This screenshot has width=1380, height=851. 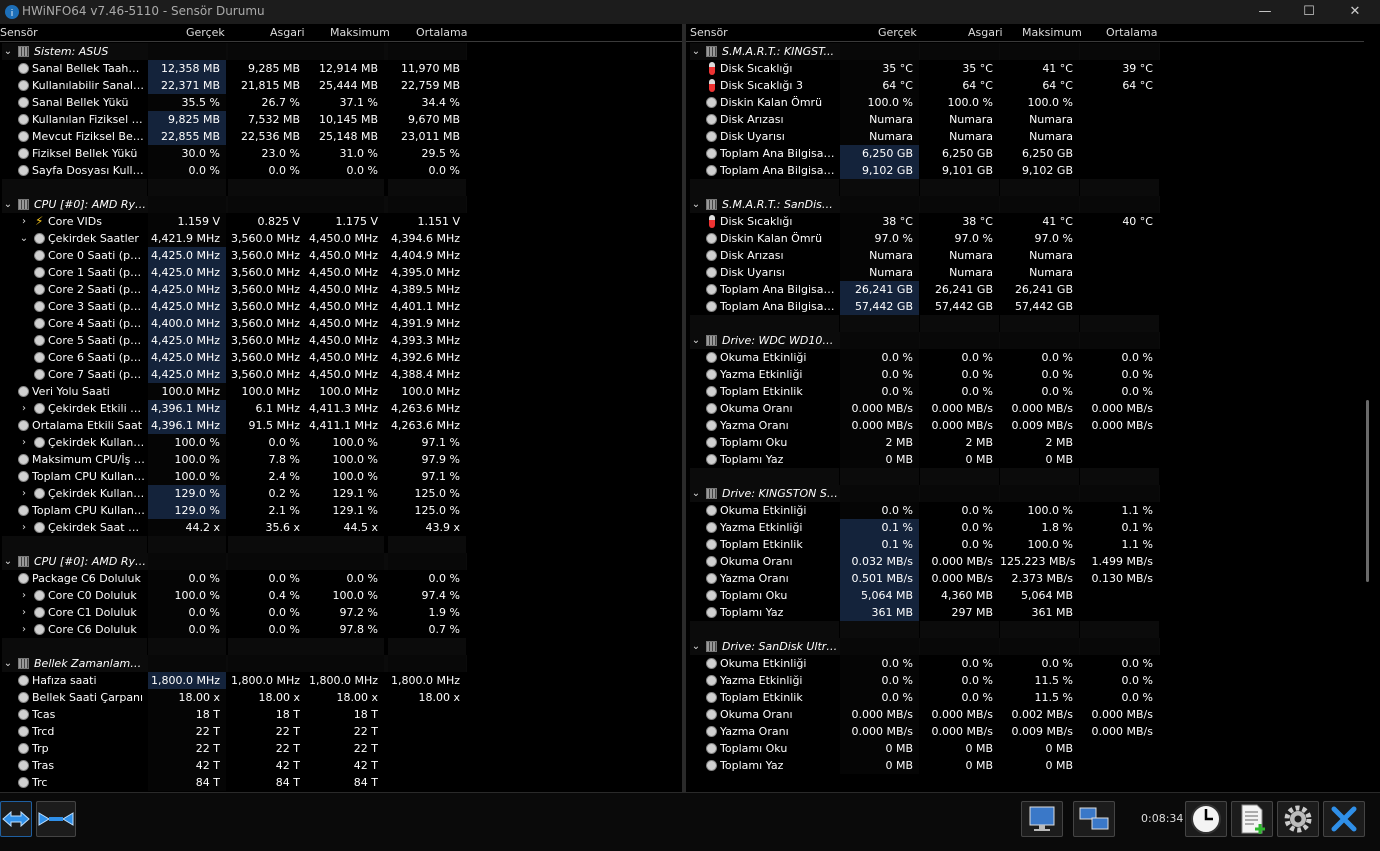 What do you see at coordinates (1025, 544) in the screenshot?
I see `sensor-row: Toplam Etkinlik 0.1 % 0.0 % 100.0 % 1.1 %` at bounding box center [1025, 544].